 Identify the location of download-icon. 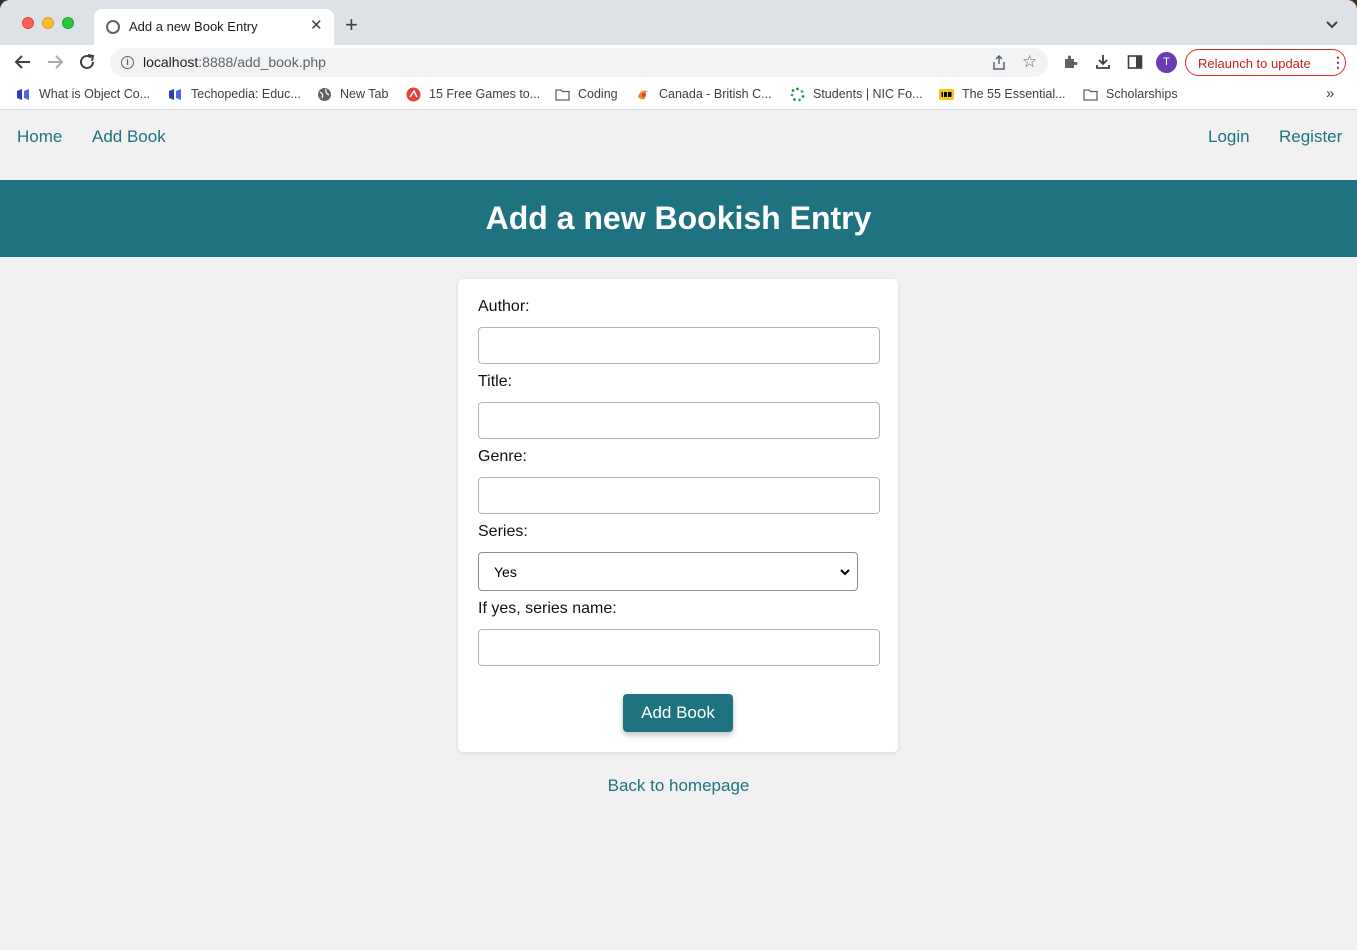
(1103, 62).